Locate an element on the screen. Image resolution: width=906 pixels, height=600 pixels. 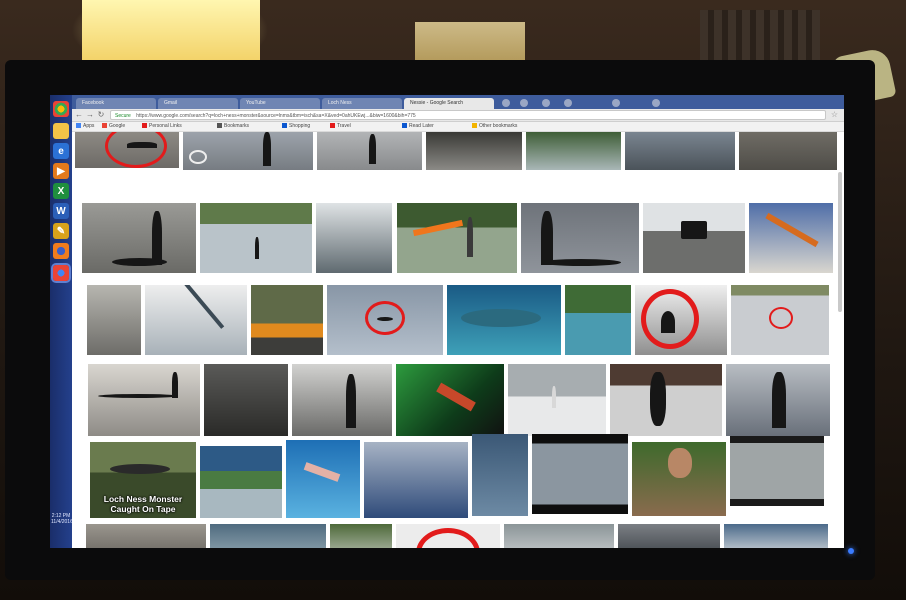
bookmark-item: Travel is located at coordinates (340, 126).